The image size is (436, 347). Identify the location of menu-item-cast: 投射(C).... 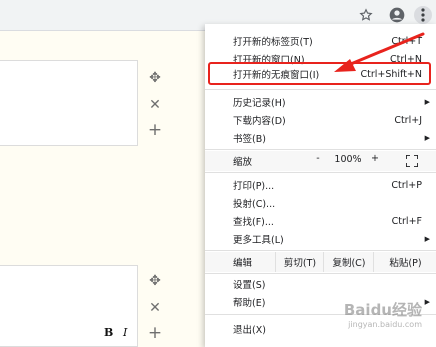
(320, 203).